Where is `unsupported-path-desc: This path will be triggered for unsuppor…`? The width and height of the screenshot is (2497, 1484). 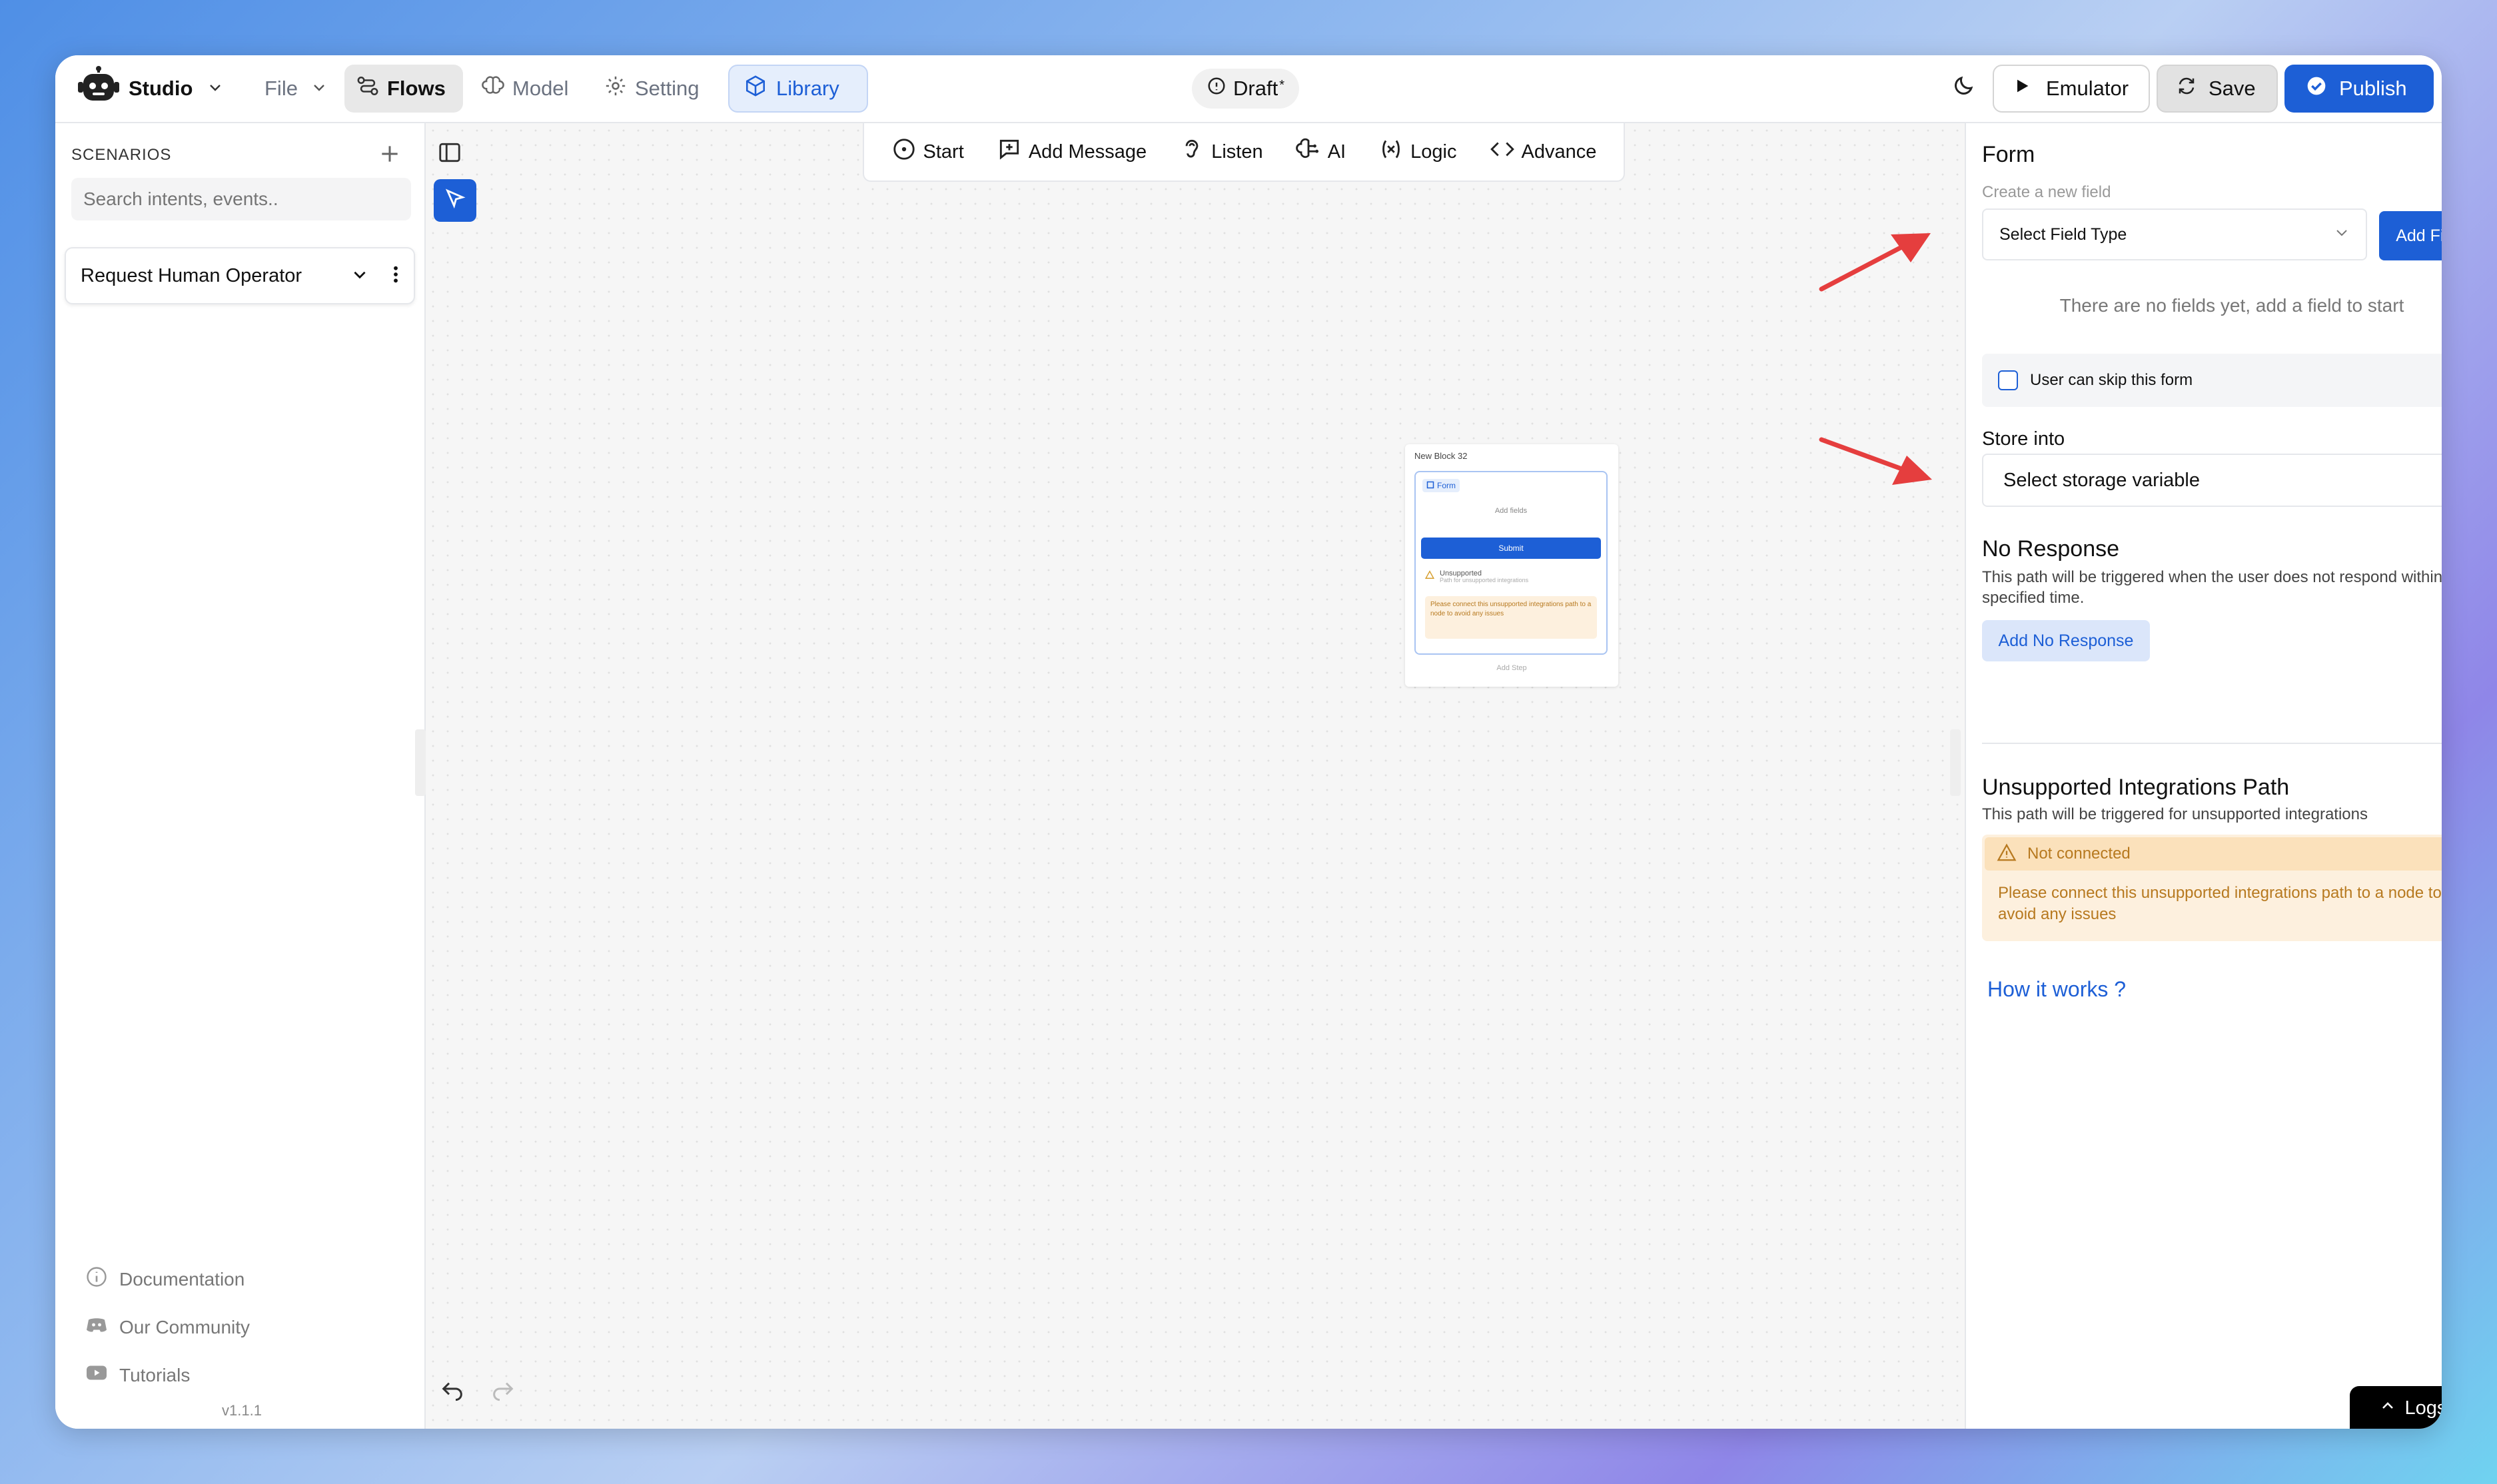 unsupported-path-desc: This path will be triggered for unsuppor… is located at coordinates (2175, 814).